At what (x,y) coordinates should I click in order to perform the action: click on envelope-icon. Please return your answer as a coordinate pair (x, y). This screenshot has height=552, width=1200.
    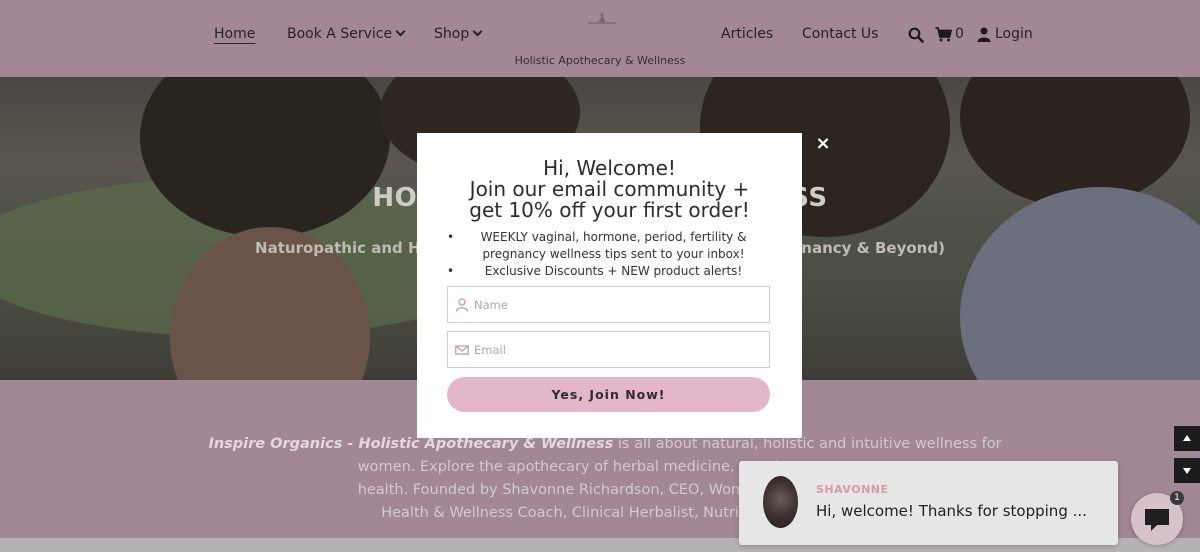
    Looking at the image, I should click on (462, 350).